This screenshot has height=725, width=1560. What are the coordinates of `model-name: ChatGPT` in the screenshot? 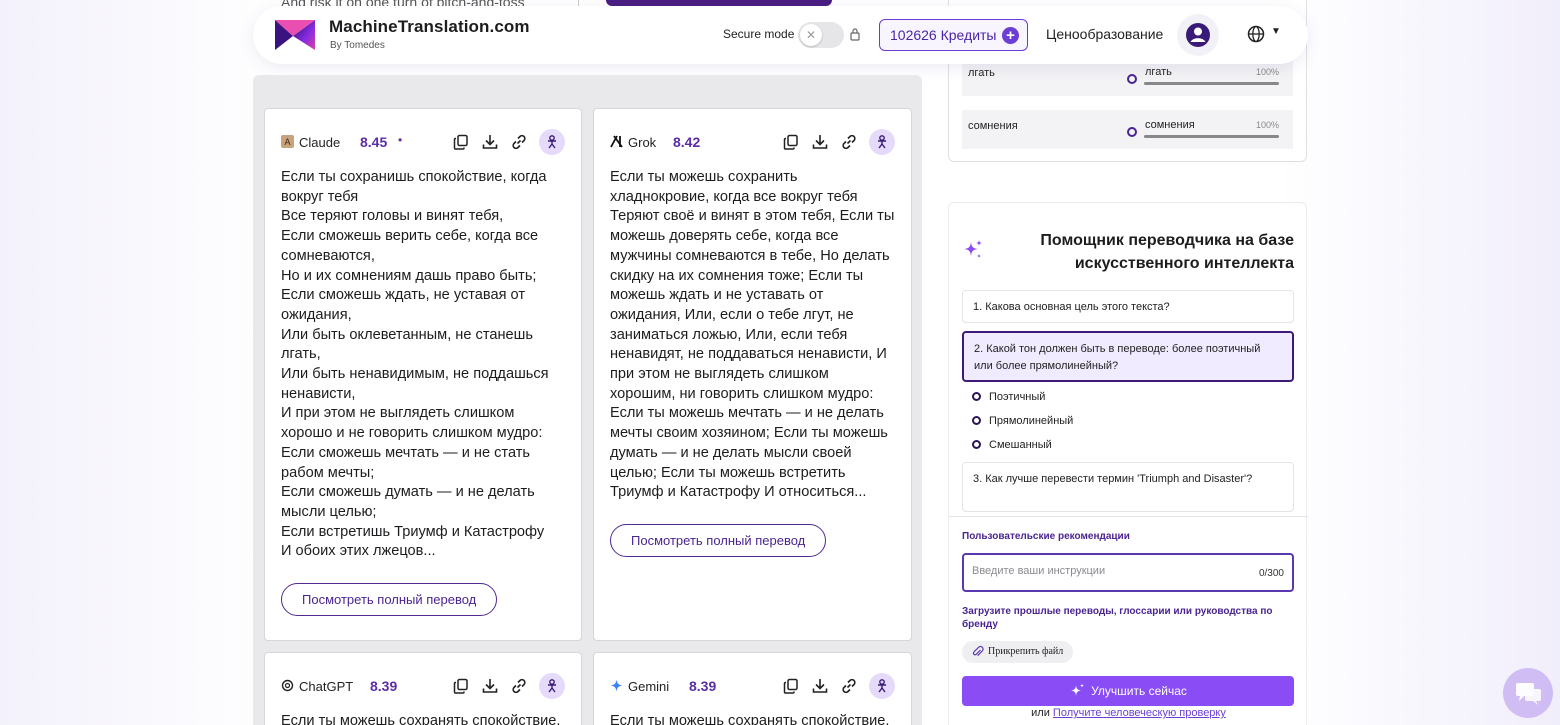 It's located at (326, 686).